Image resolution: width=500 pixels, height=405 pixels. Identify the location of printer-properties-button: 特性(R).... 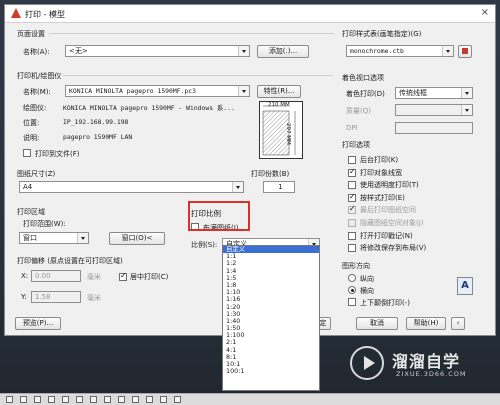
(279, 91).